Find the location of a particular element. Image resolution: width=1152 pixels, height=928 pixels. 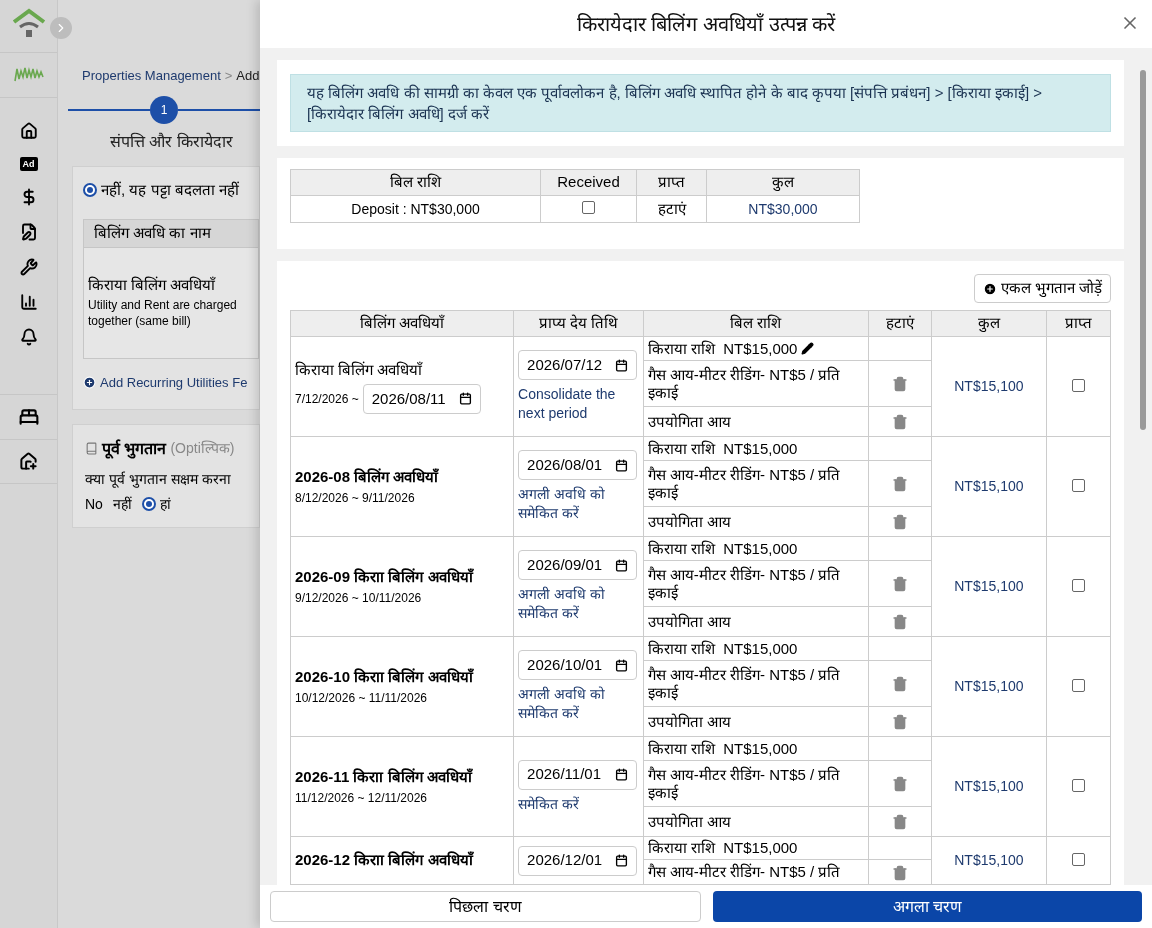

bed-icon is located at coordinates (28, 417).